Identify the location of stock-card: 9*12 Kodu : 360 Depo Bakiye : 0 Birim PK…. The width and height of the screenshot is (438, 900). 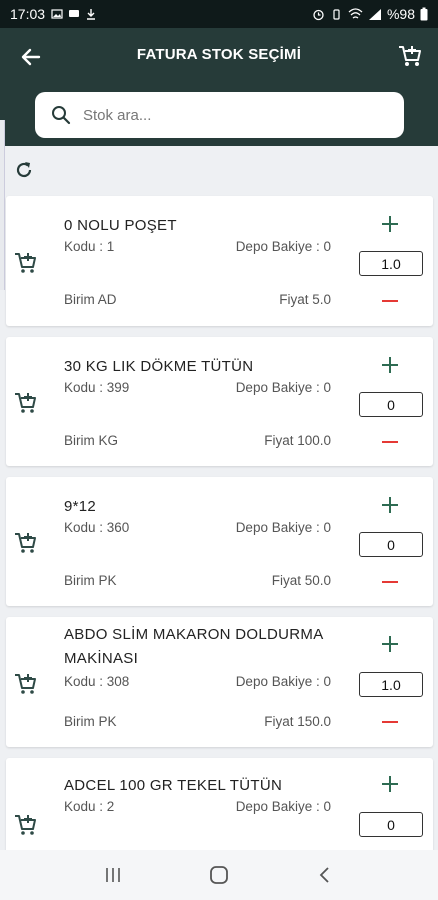
(219, 541).